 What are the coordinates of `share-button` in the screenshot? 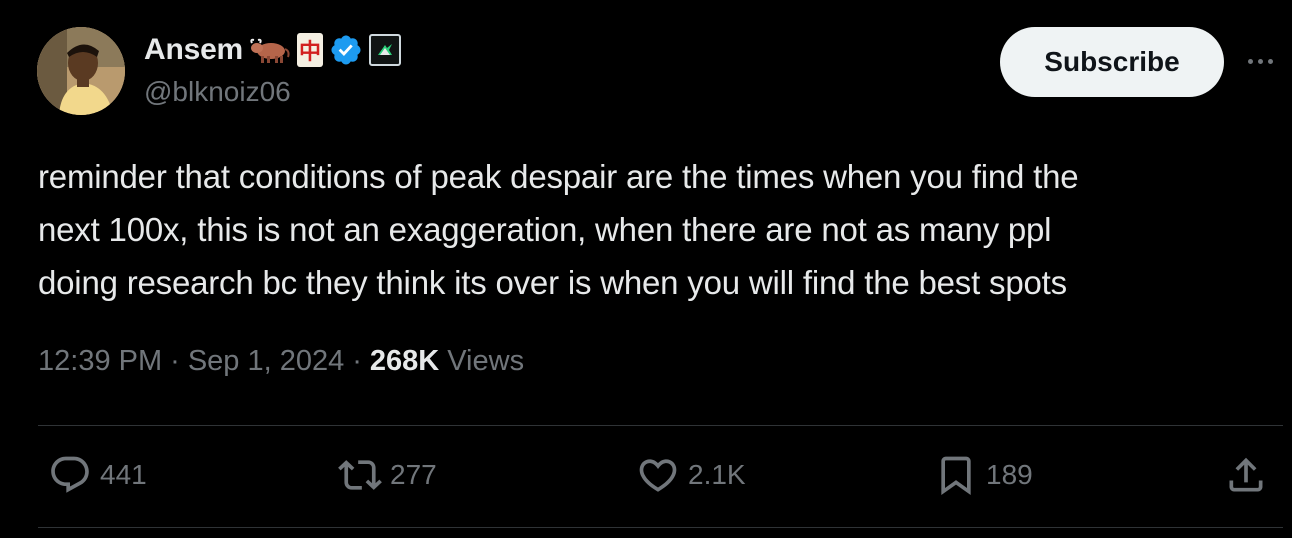 It's located at (1246, 475).